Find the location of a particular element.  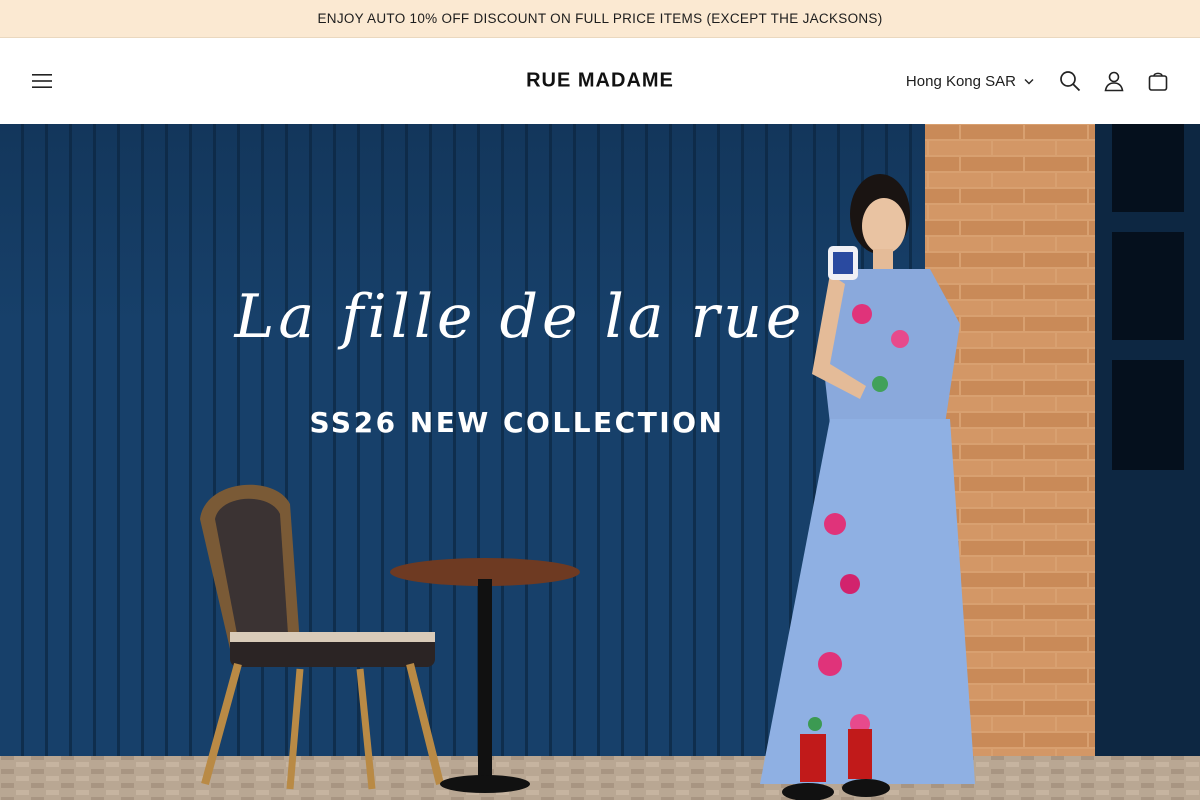

country-label: Hong Kong SAR is located at coordinates (960, 81).